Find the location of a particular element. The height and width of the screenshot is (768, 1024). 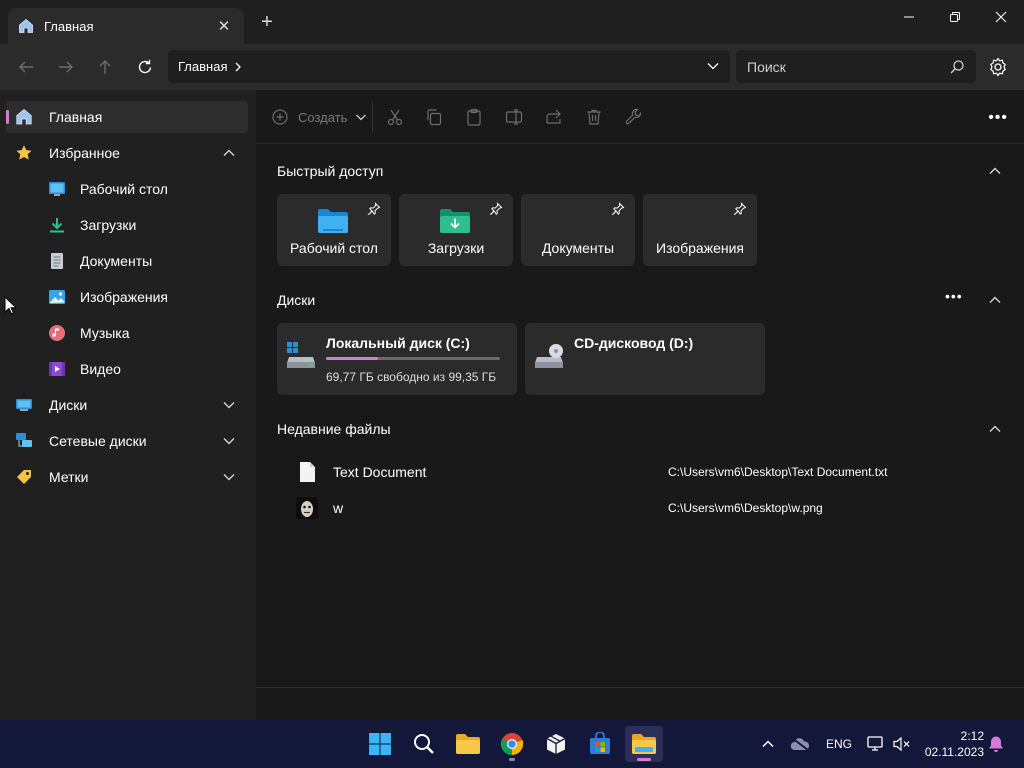

drives-icon is located at coordinates (24, 405).